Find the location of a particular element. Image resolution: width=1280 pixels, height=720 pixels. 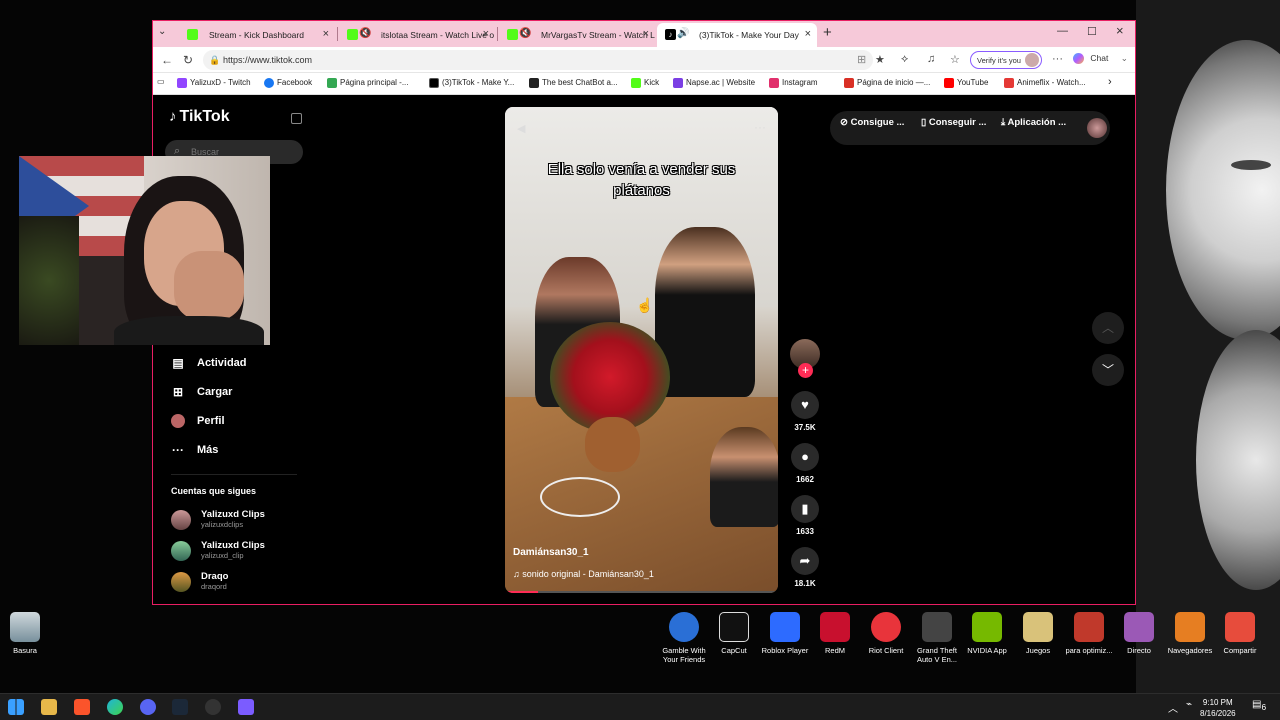

clock: 9:10 PM 8/16/2026 is located at coordinates (1218, 708).